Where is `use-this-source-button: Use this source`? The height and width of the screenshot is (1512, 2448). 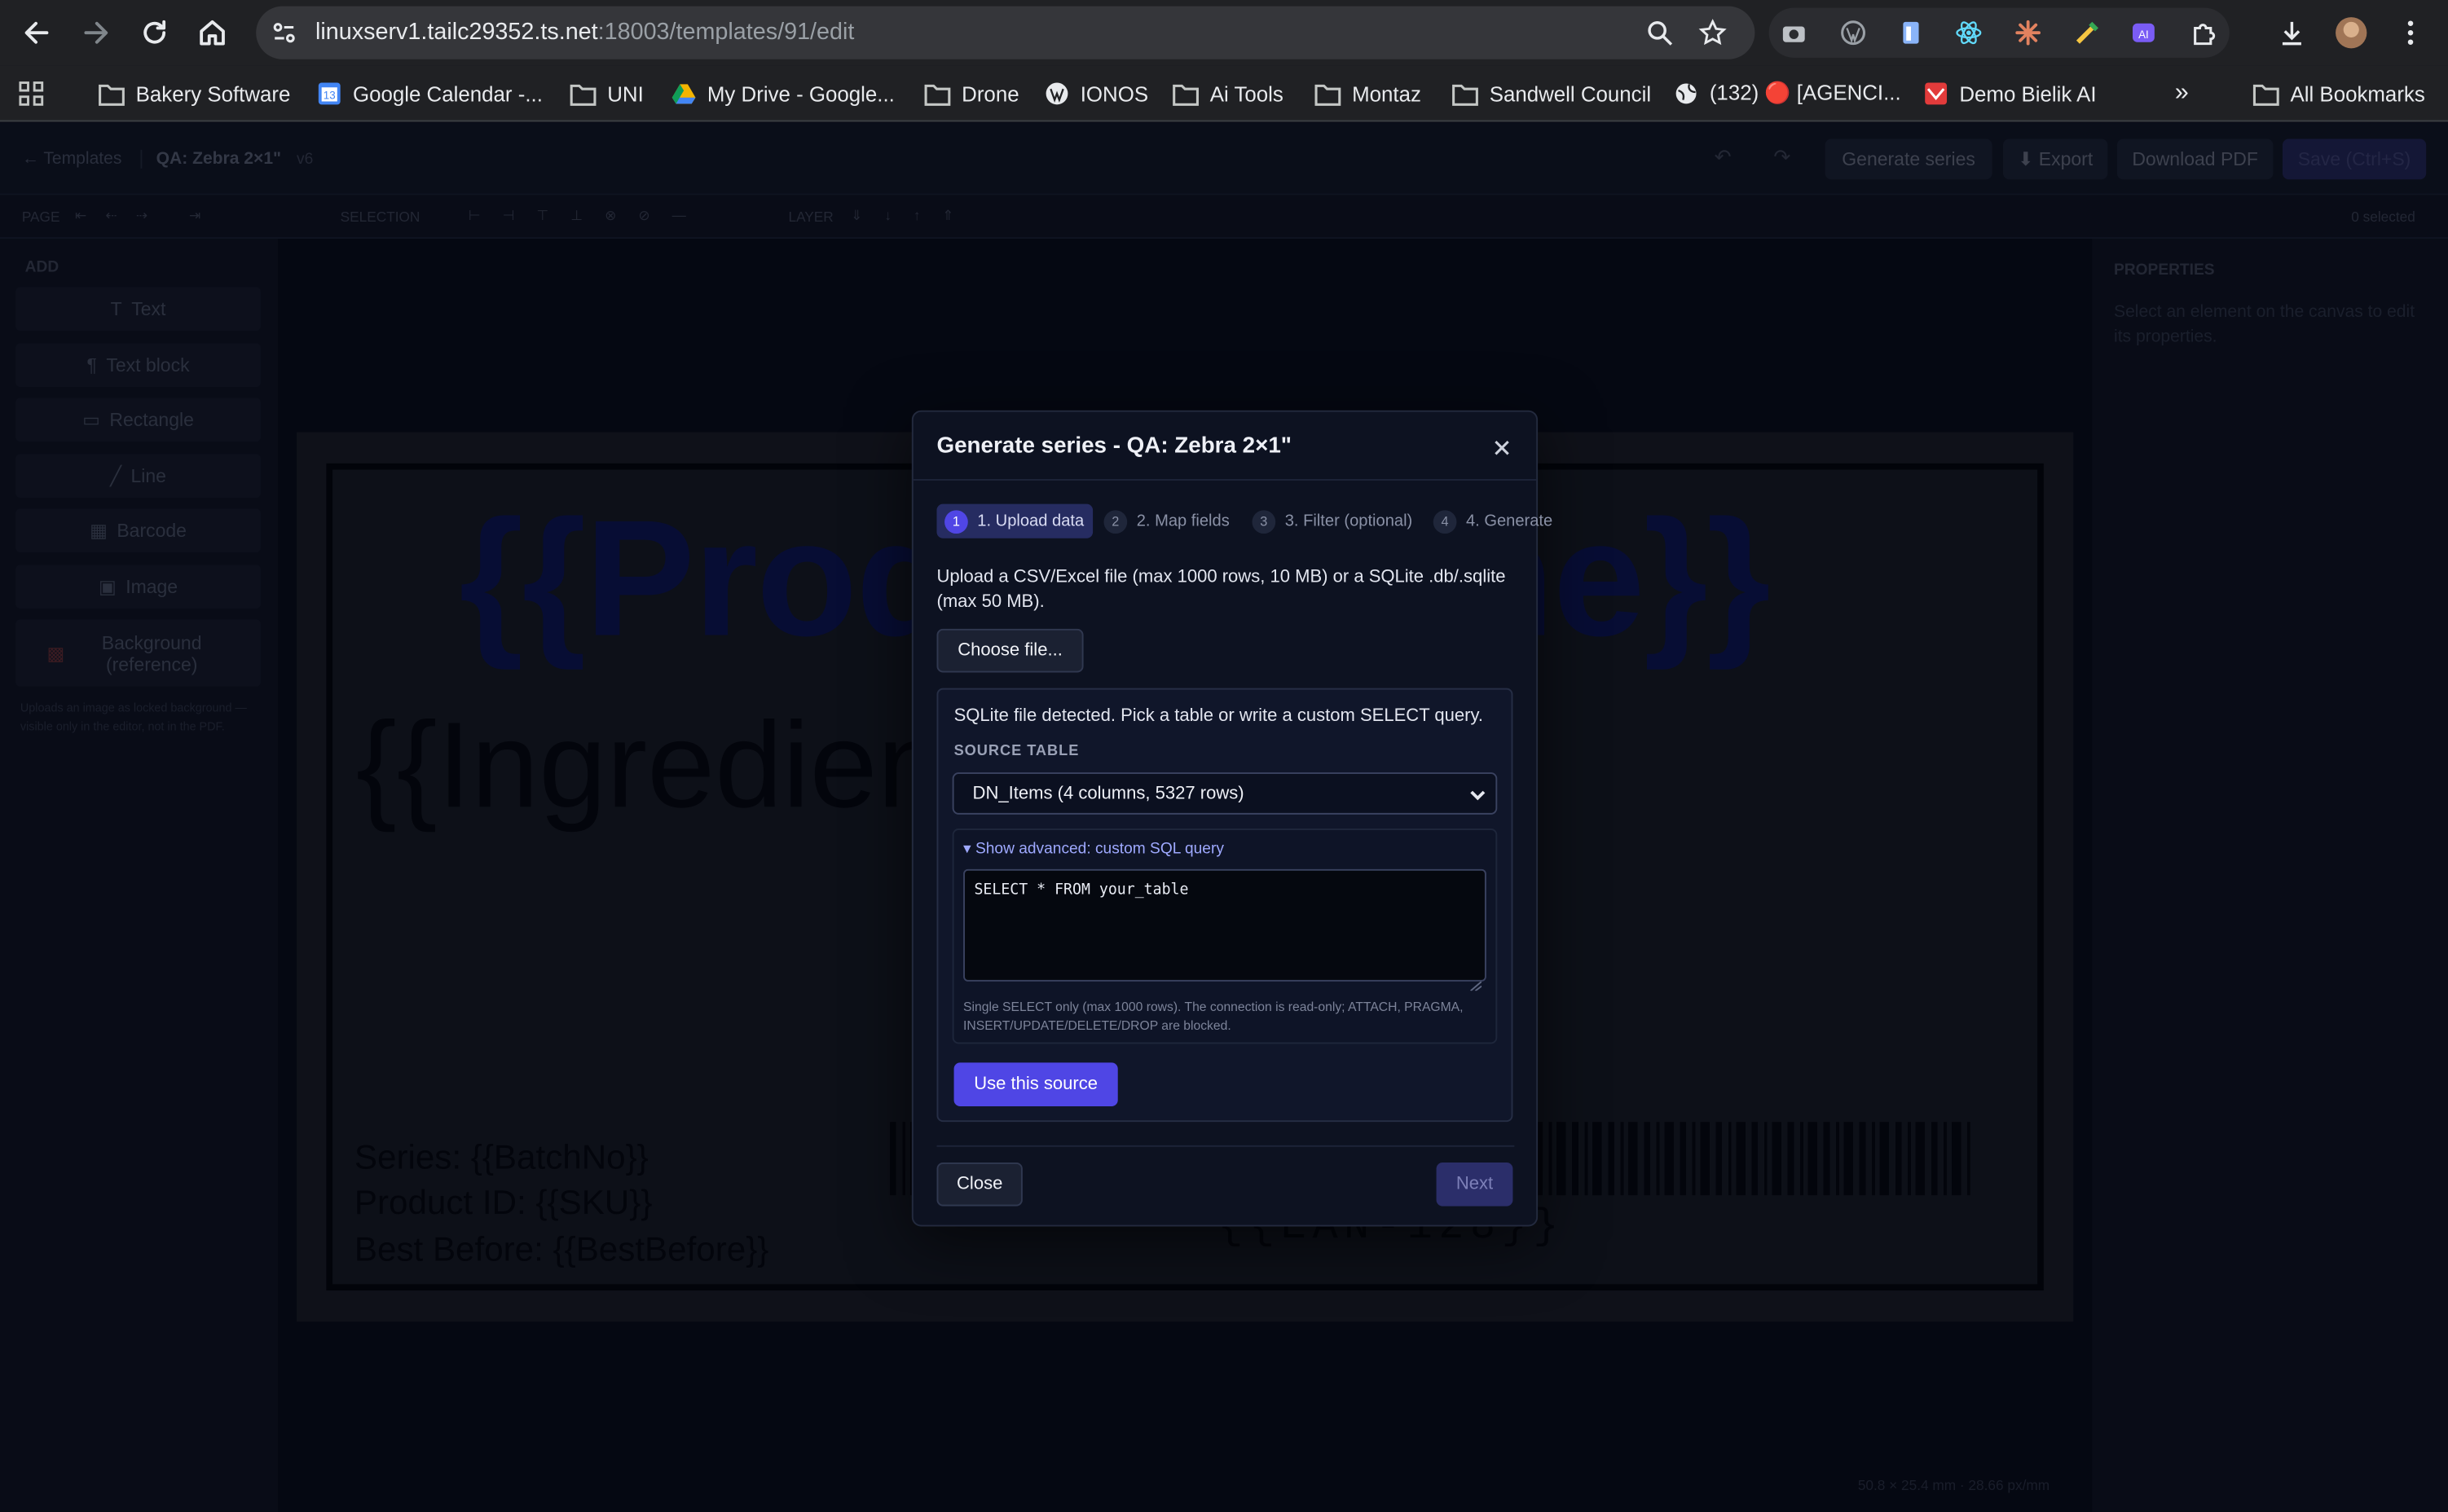
use-this-source-button: Use this source is located at coordinates (1035, 1084).